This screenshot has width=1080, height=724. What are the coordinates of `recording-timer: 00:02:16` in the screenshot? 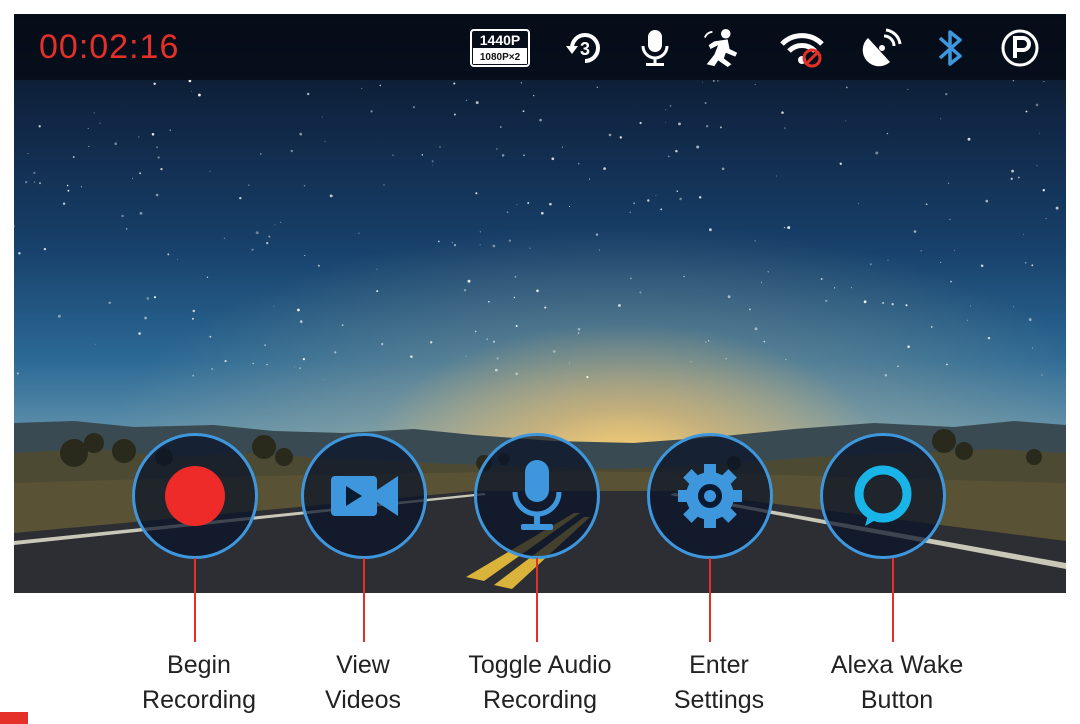 It's located at (109, 47).